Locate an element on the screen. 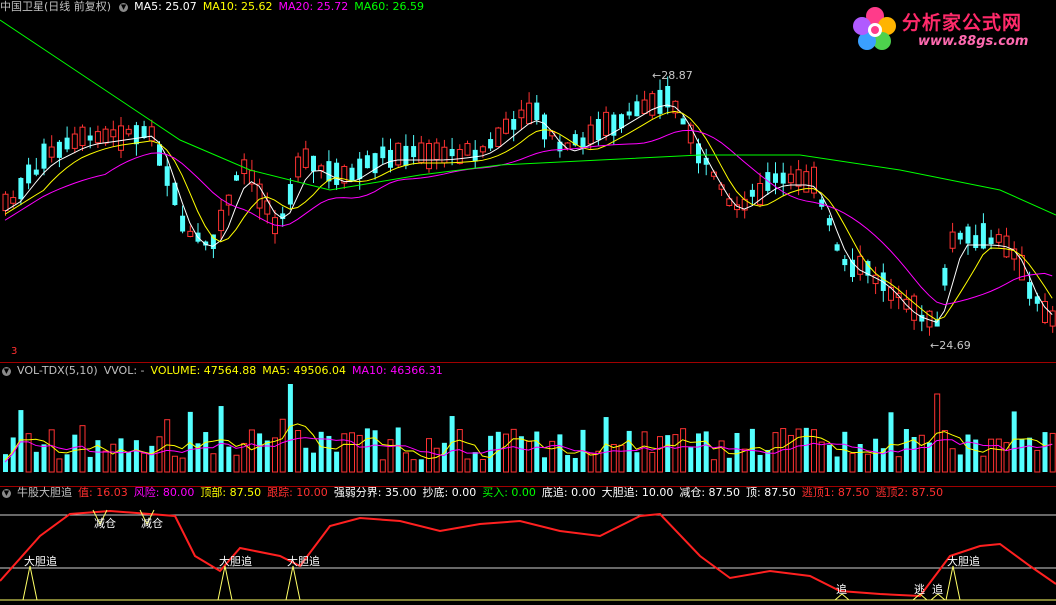 The image size is (1056, 605). flower-logo-icon is located at coordinates (874, 28).